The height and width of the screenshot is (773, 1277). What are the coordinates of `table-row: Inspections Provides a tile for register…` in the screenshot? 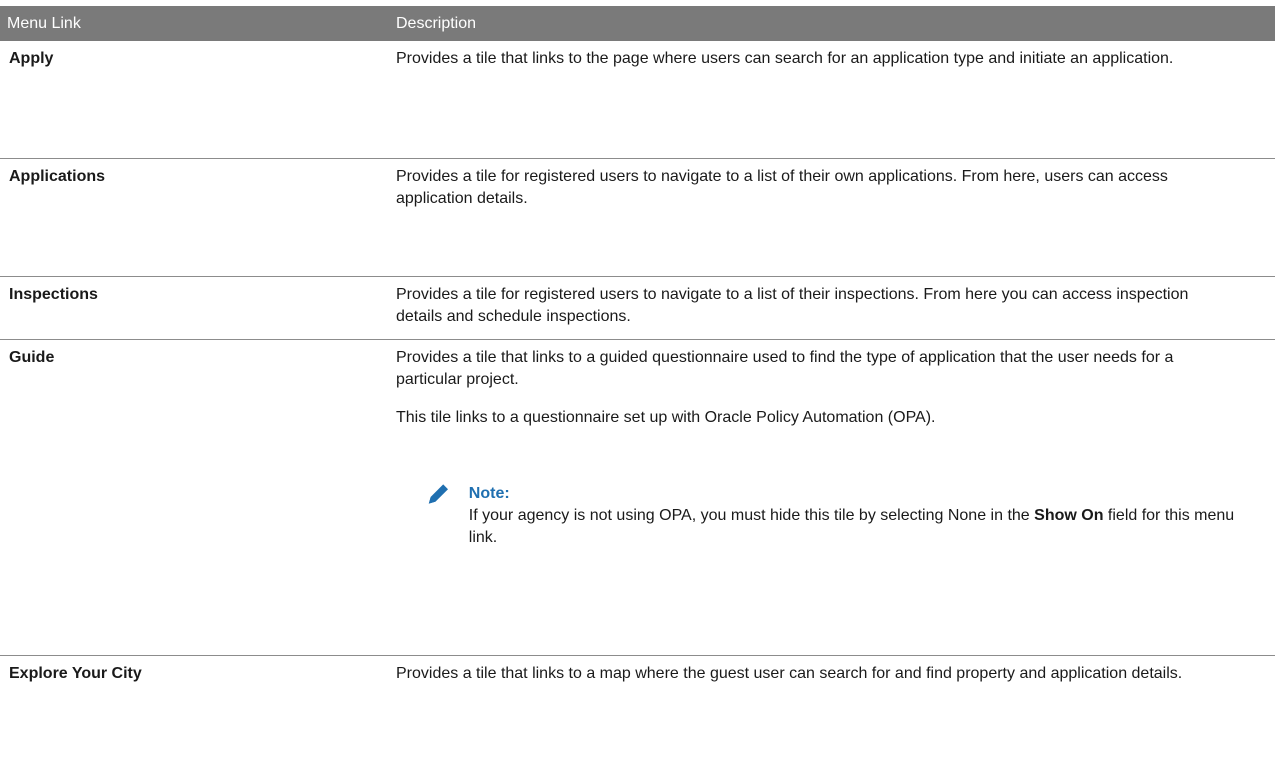 It's located at (637, 308).